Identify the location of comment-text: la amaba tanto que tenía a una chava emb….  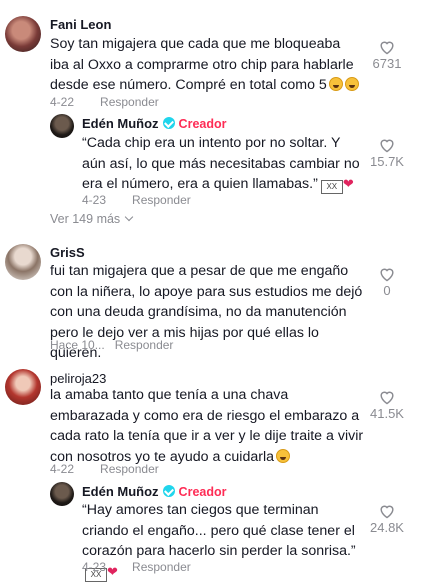
(207, 426).